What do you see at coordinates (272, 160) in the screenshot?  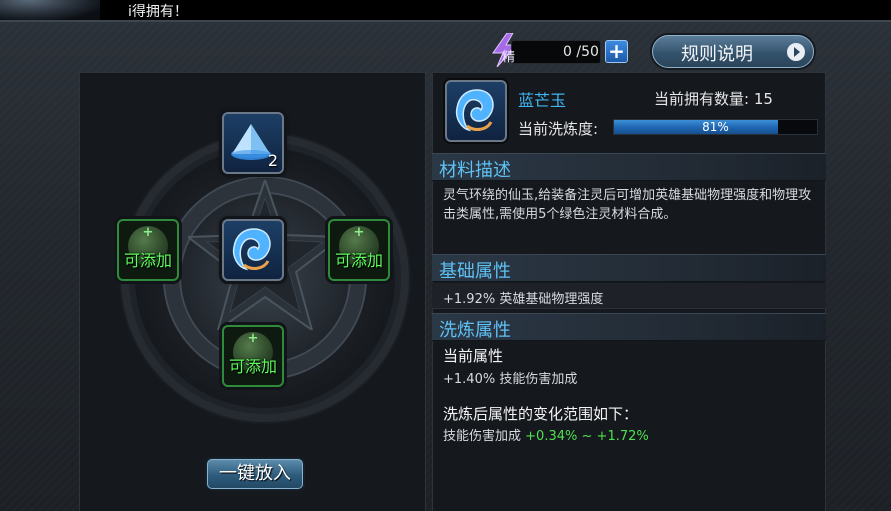 I see `slot-count: 2` at bounding box center [272, 160].